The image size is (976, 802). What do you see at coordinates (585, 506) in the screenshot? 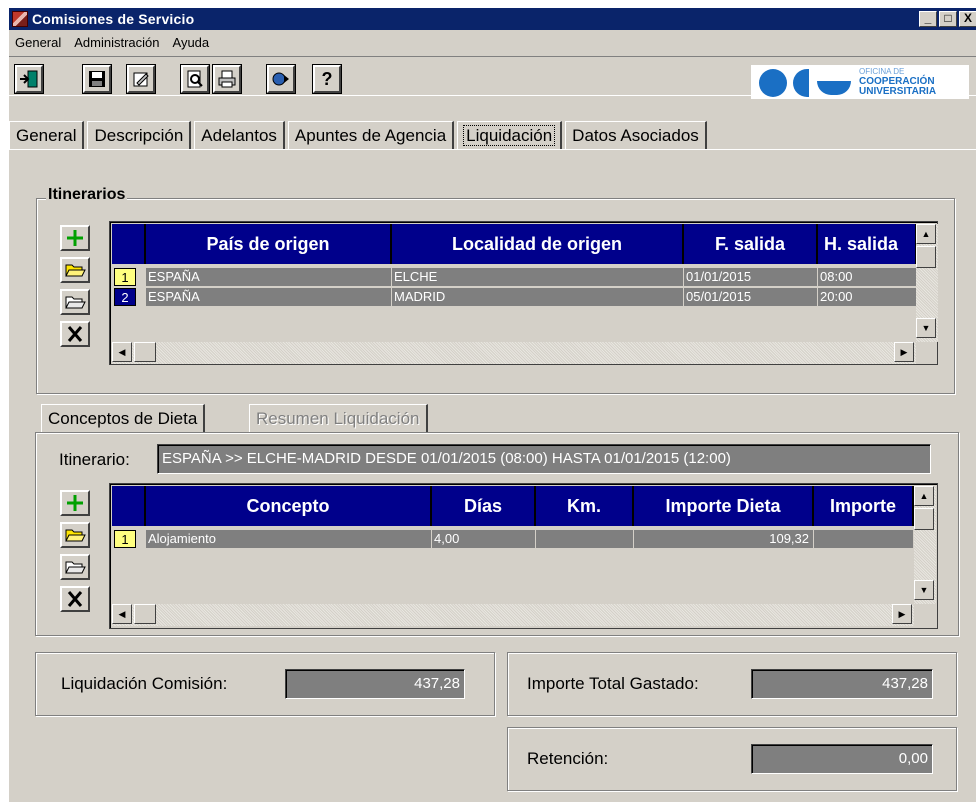
I see `col-km: Km.` at bounding box center [585, 506].